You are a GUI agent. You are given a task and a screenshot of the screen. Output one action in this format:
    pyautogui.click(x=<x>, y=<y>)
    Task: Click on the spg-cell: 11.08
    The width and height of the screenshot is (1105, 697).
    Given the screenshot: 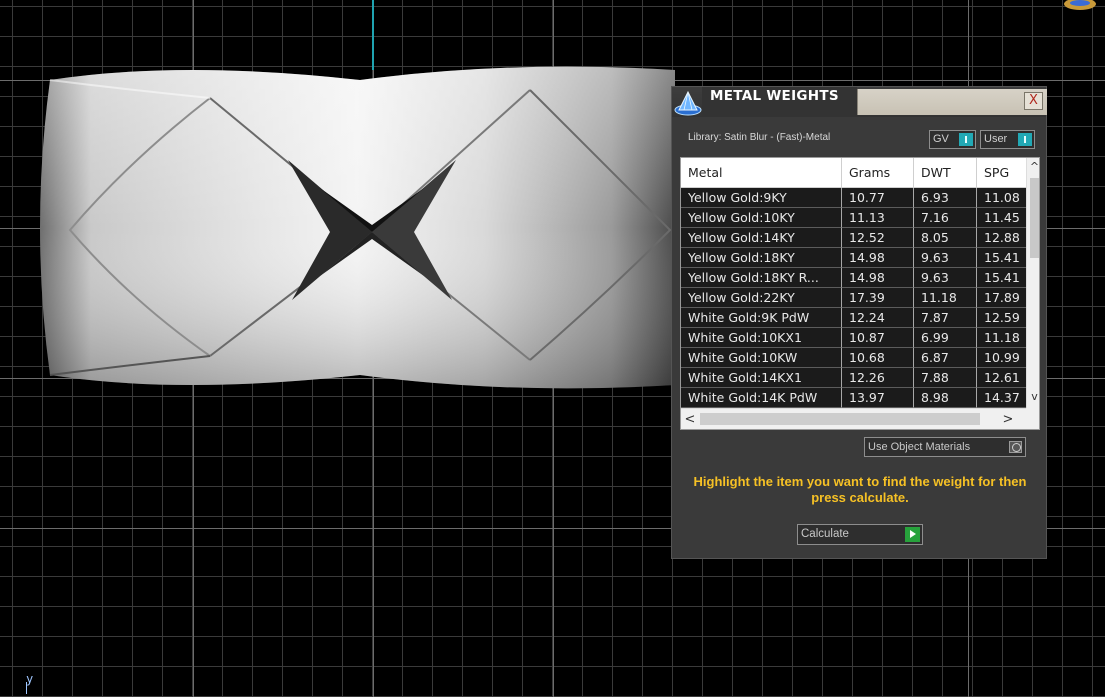 What is the action you would take?
    pyautogui.click(x=1001, y=198)
    